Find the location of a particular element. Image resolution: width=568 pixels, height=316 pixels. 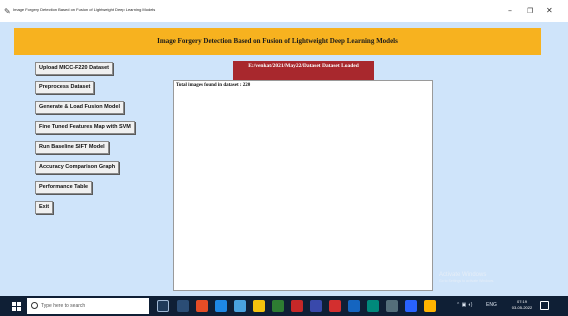

feather-icon: ✎ is located at coordinates (7, 11).